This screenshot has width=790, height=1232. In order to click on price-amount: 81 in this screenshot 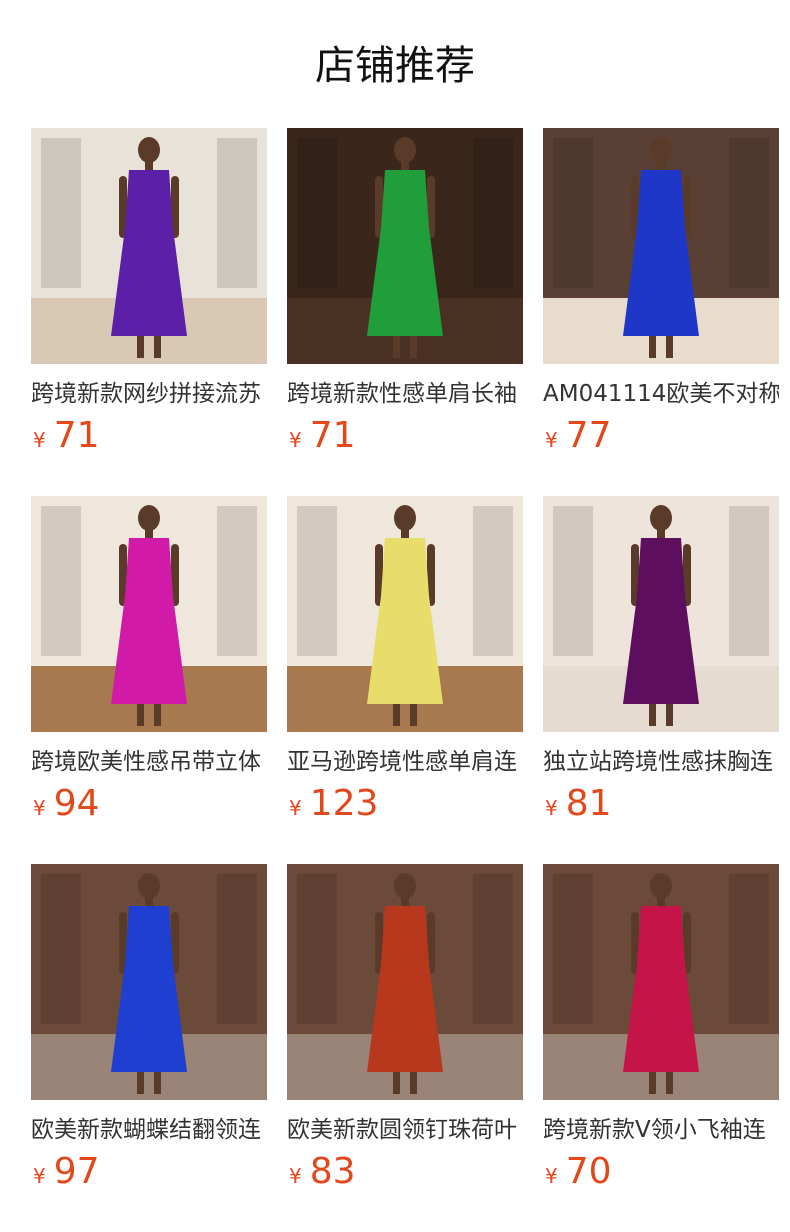, I will do `click(588, 803)`.